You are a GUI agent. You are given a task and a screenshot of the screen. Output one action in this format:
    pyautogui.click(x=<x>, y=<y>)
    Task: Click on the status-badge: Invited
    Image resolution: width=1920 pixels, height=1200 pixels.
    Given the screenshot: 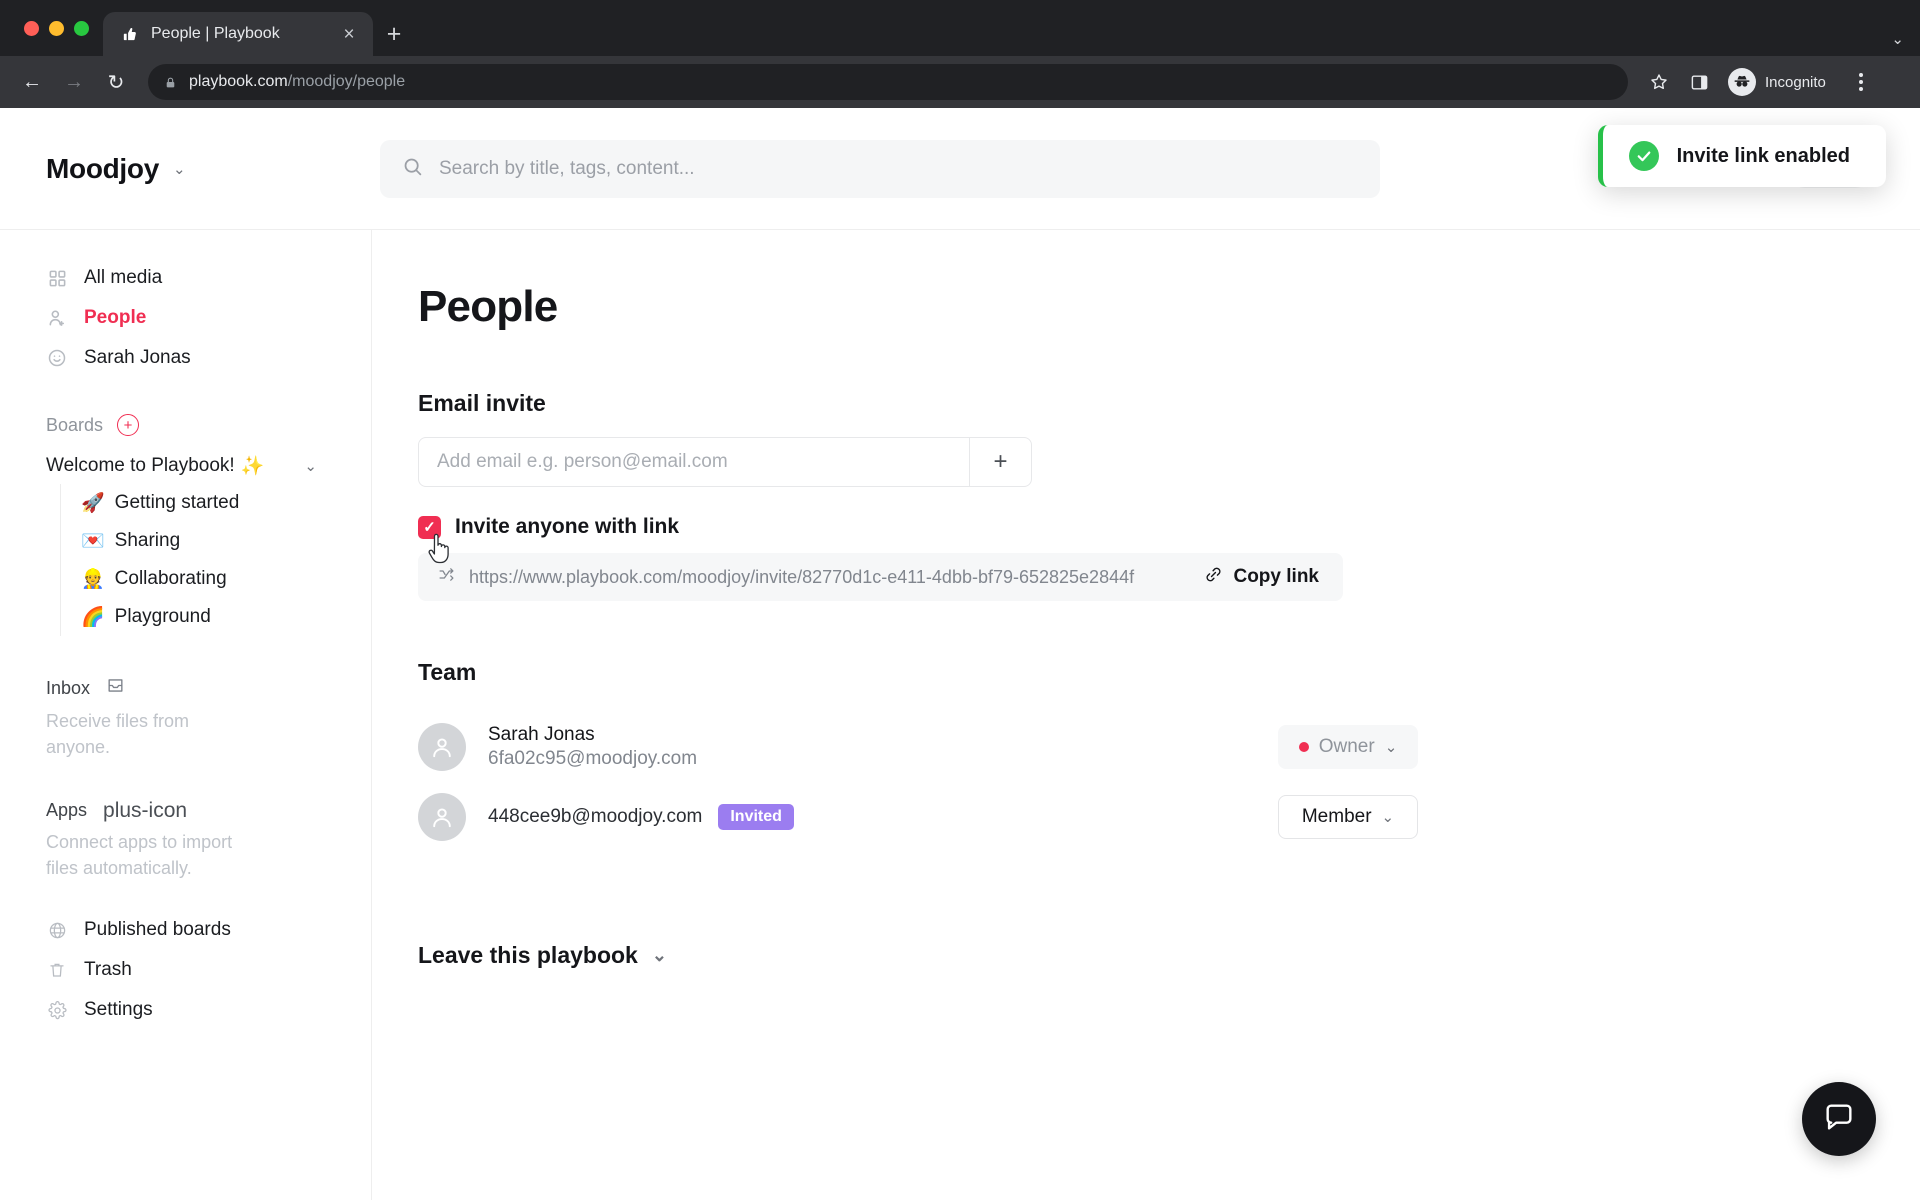 What is the action you would take?
    pyautogui.click(x=756, y=817)
    